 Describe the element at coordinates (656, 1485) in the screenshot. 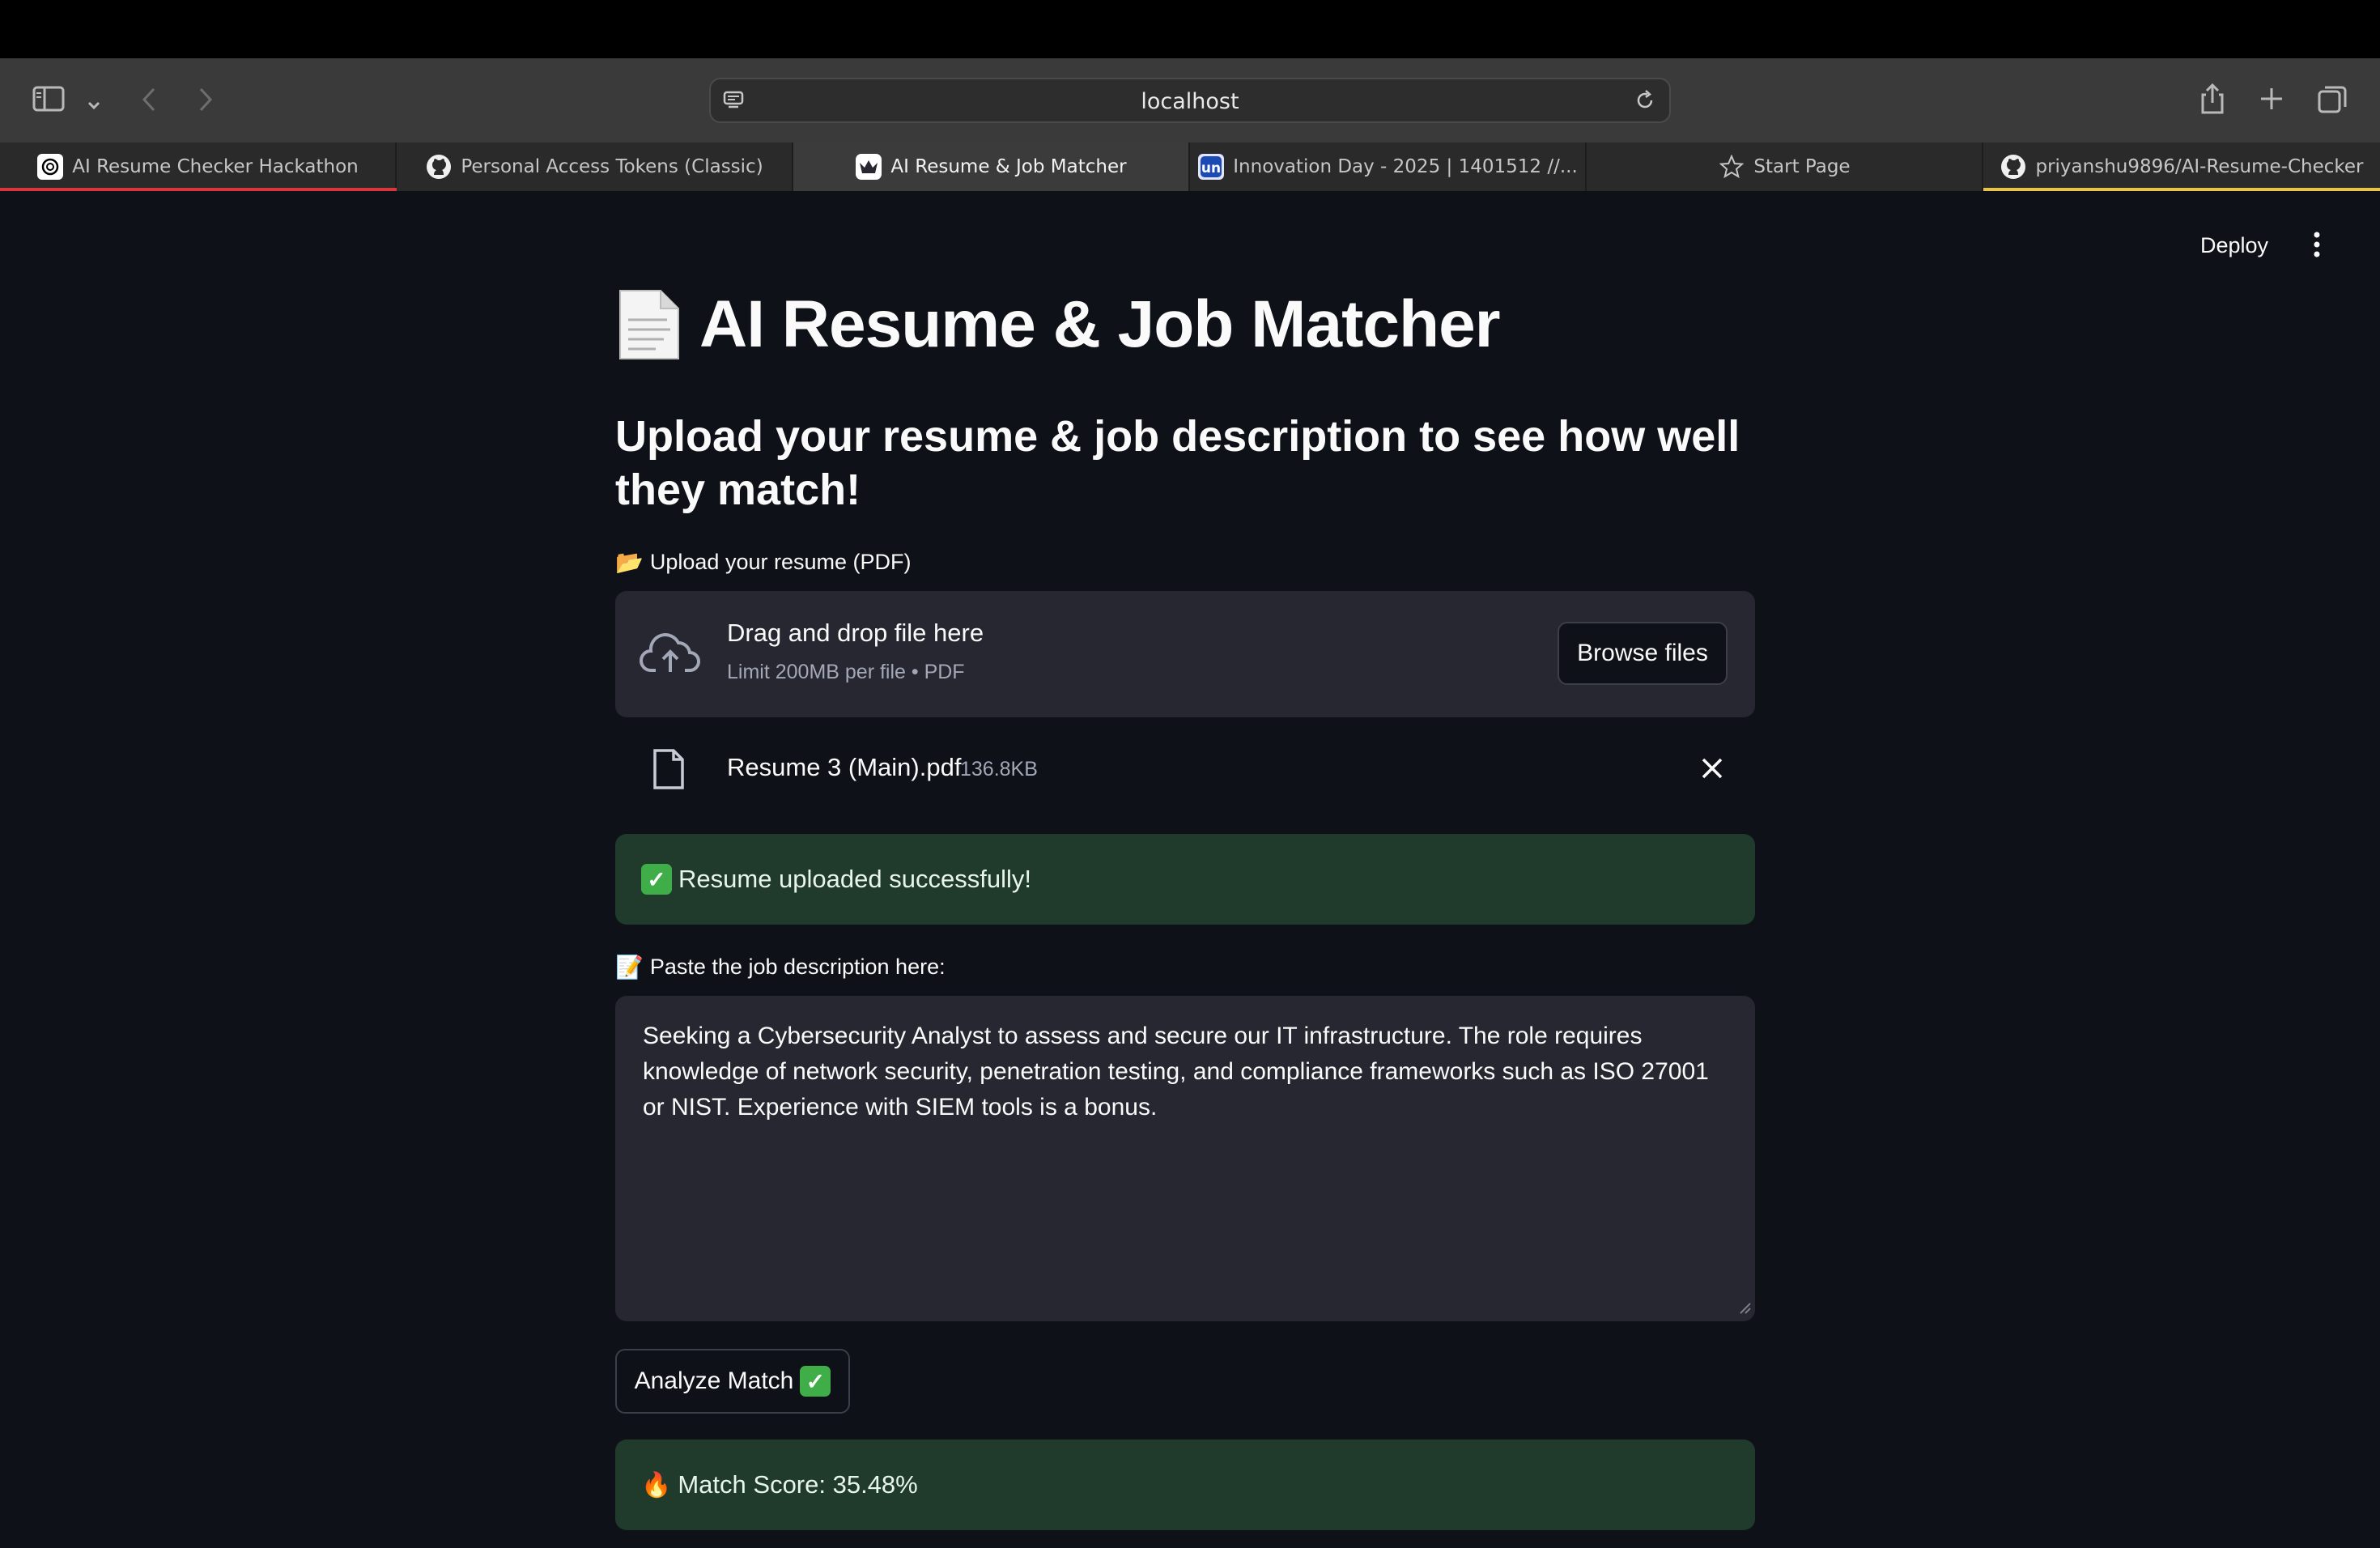

I see `fire-icon: 🔥` at that location.